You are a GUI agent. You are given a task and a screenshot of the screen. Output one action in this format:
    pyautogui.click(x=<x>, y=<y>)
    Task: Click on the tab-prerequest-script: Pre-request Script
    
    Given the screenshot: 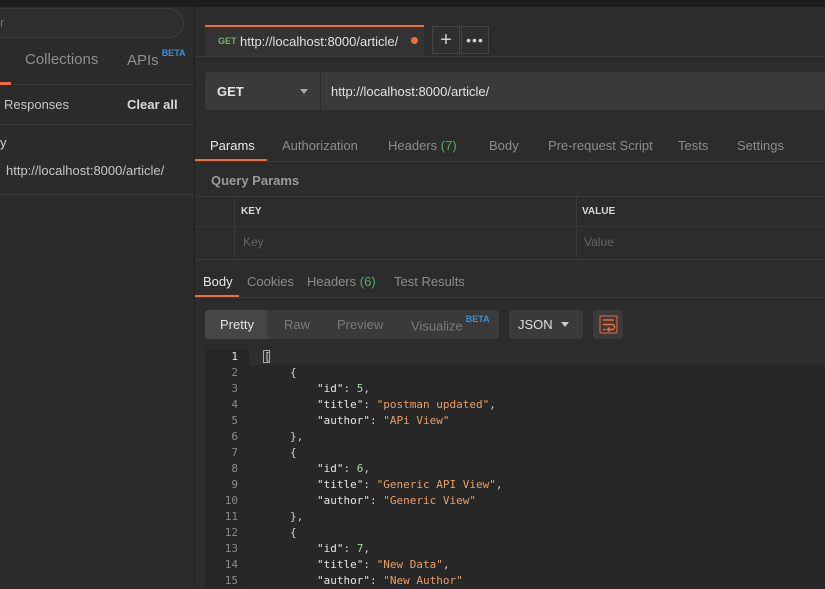 What is the action you would take?
    pyautogui.click(x=600, y=145)
    